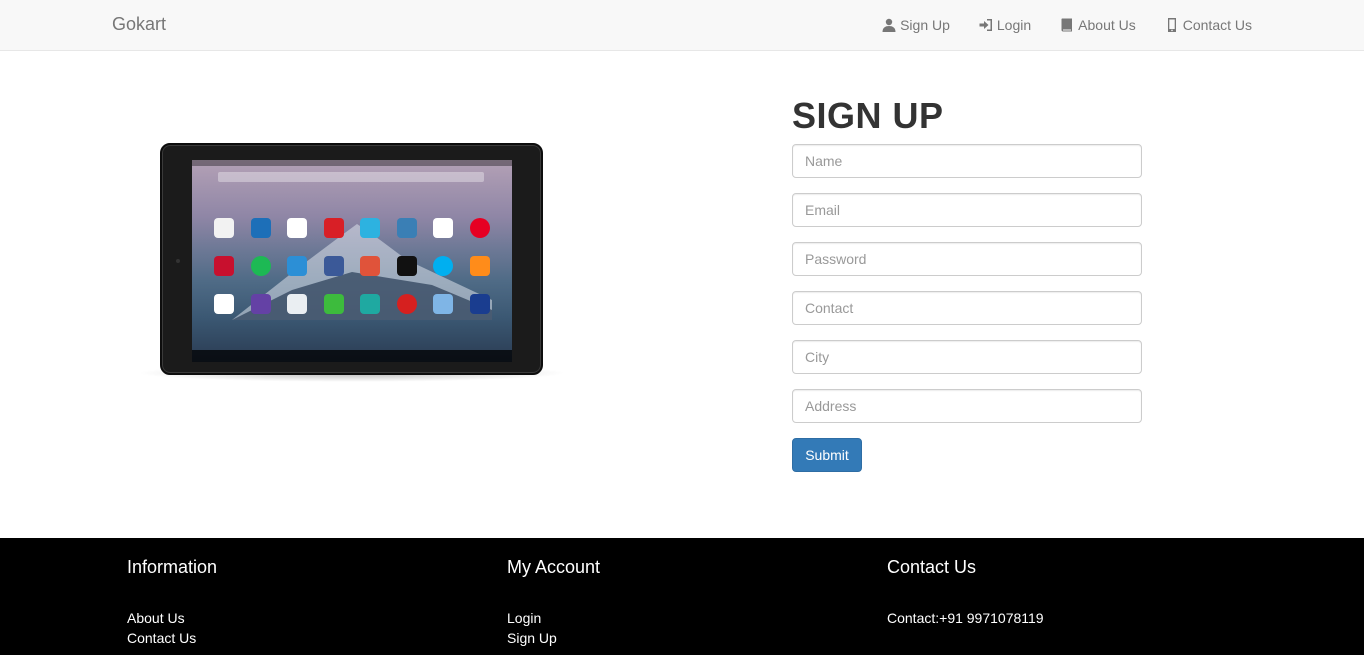  I want to click on tablet-nav-buttons, so click(352, 356).